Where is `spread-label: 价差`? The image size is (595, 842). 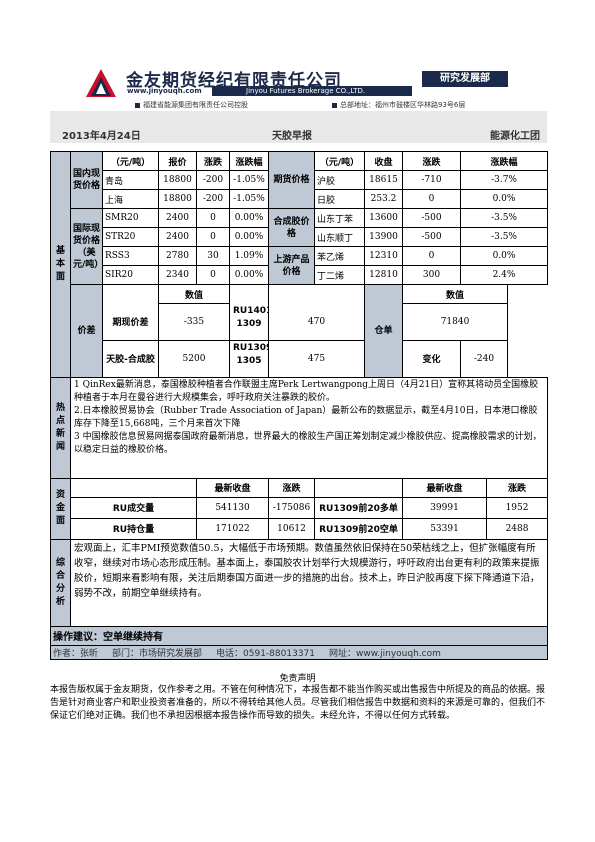 spread-label: 价差 is located at coordinates (86, 331).